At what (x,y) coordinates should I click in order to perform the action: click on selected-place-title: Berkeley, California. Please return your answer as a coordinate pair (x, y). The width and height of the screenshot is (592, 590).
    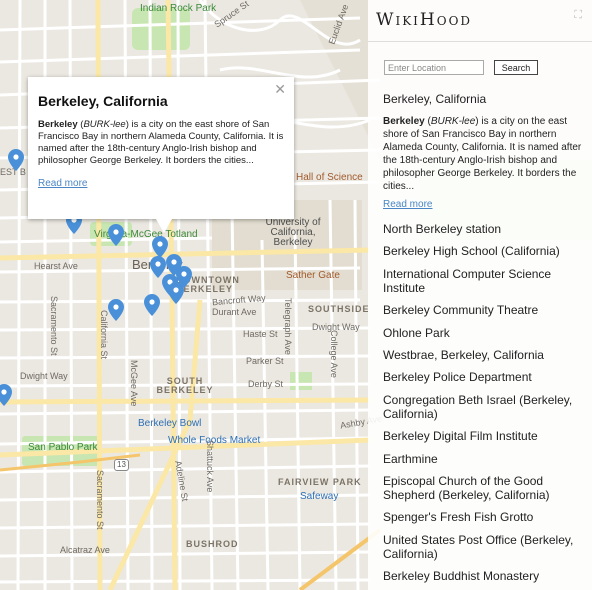
    Looking at the image, I should click on (435, 99).